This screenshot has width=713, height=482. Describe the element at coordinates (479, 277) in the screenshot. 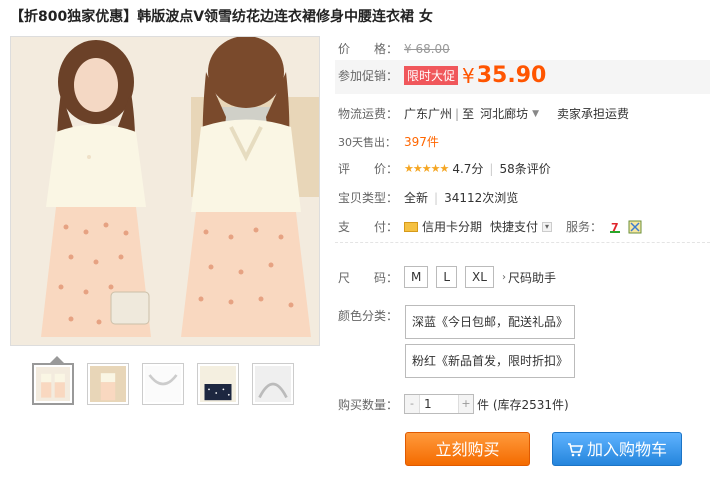

I see `size-option-xl: XL` at that location.